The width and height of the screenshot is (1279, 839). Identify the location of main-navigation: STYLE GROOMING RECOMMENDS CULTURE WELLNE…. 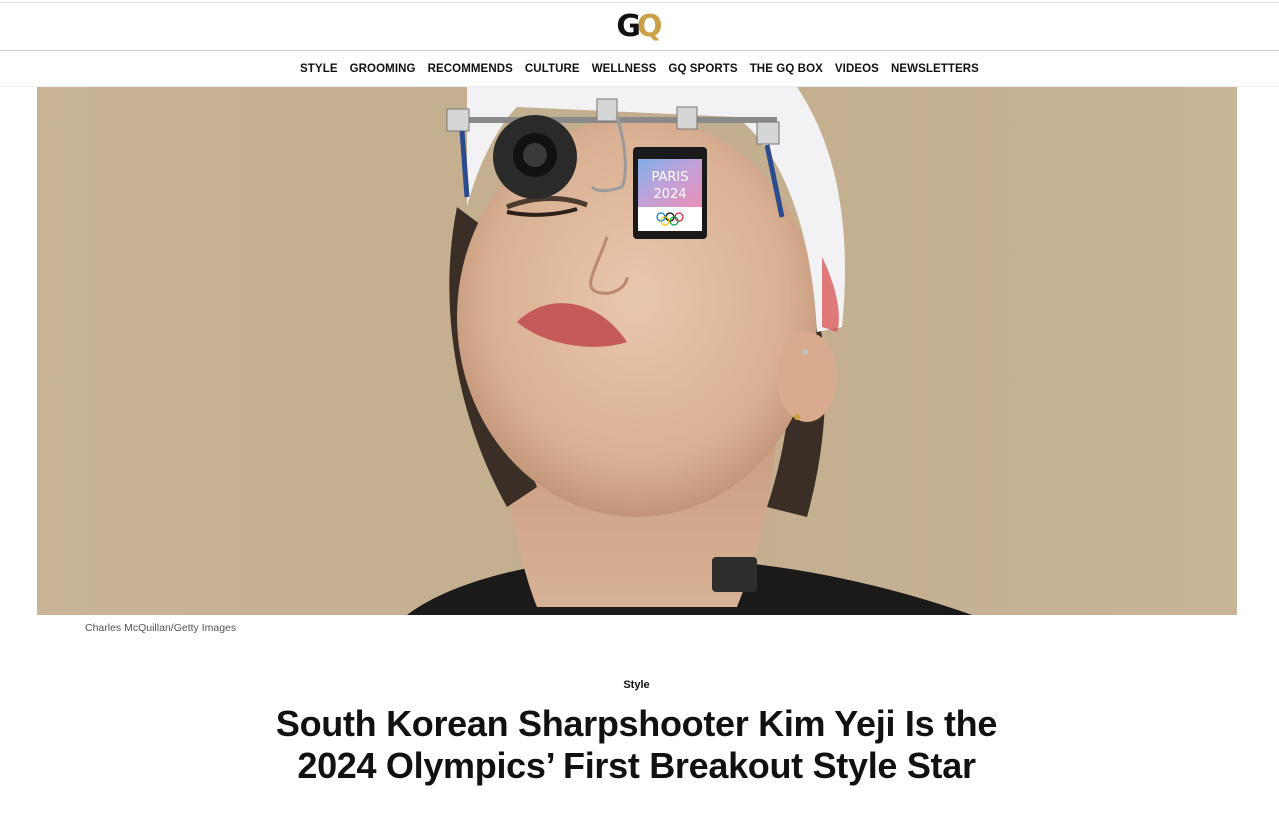
(639, 68).